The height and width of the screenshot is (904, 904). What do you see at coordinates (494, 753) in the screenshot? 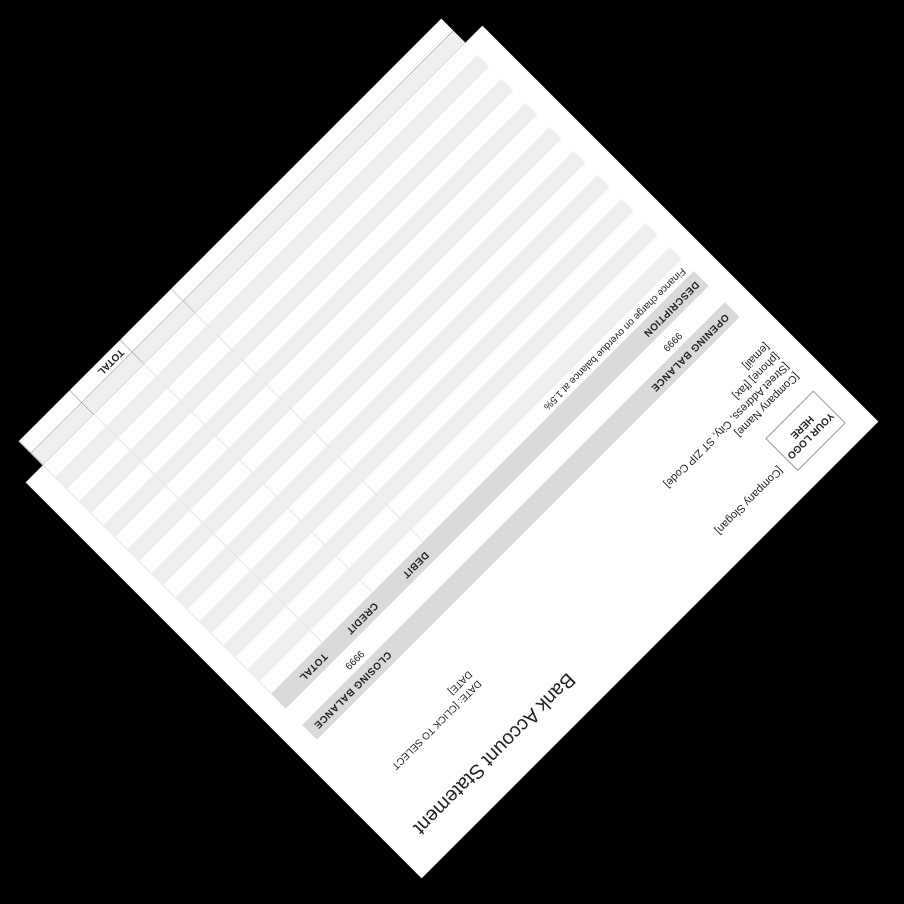
I see `page-title: Bank Account Statement` at bounding box center [494, 753].